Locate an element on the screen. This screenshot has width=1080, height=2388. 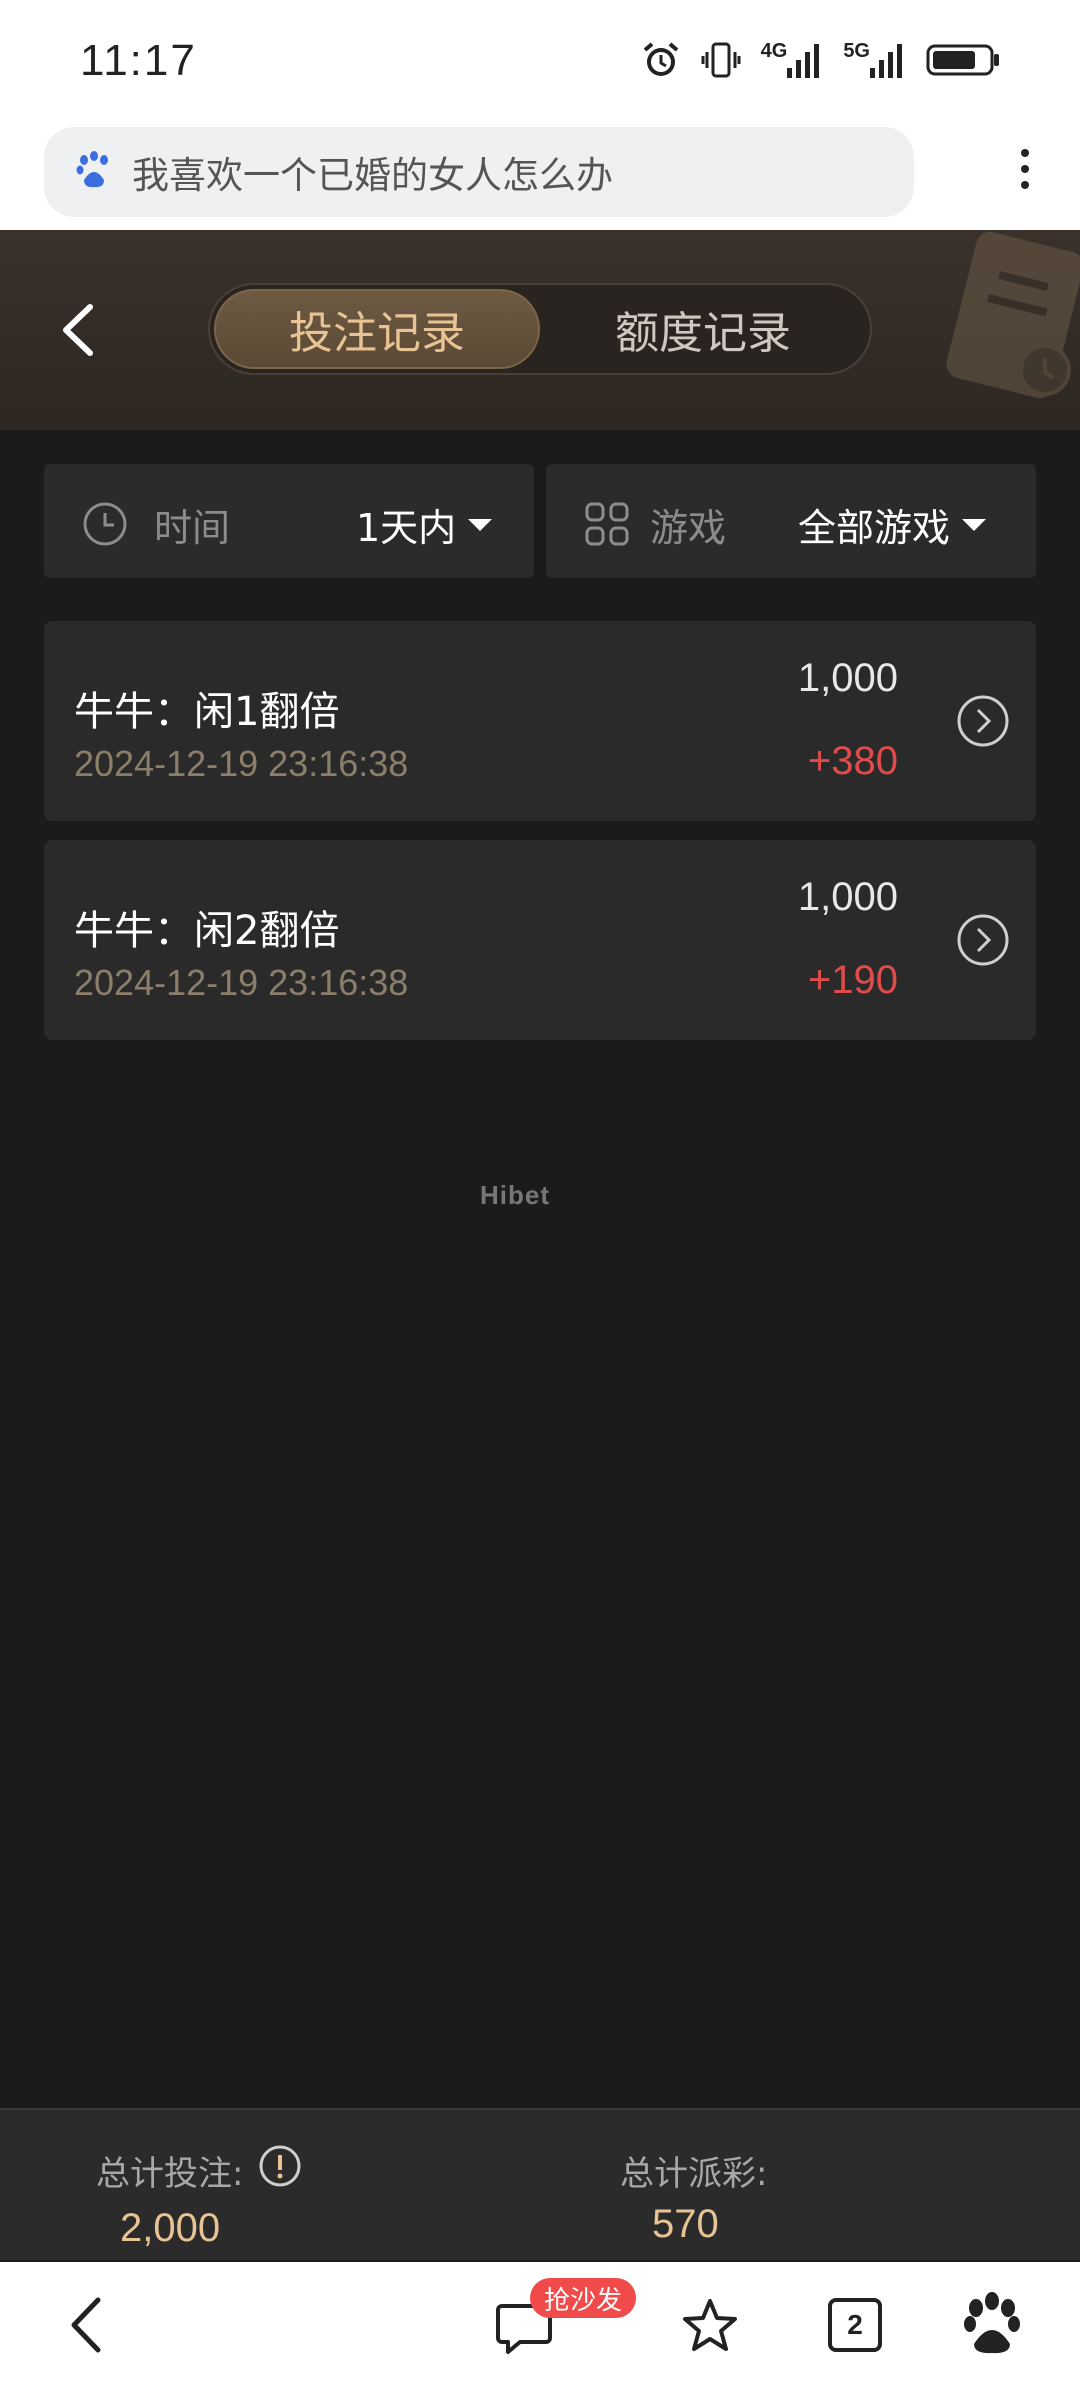
time-filter: 时间 1天内 is located at coordinates (289, 521).